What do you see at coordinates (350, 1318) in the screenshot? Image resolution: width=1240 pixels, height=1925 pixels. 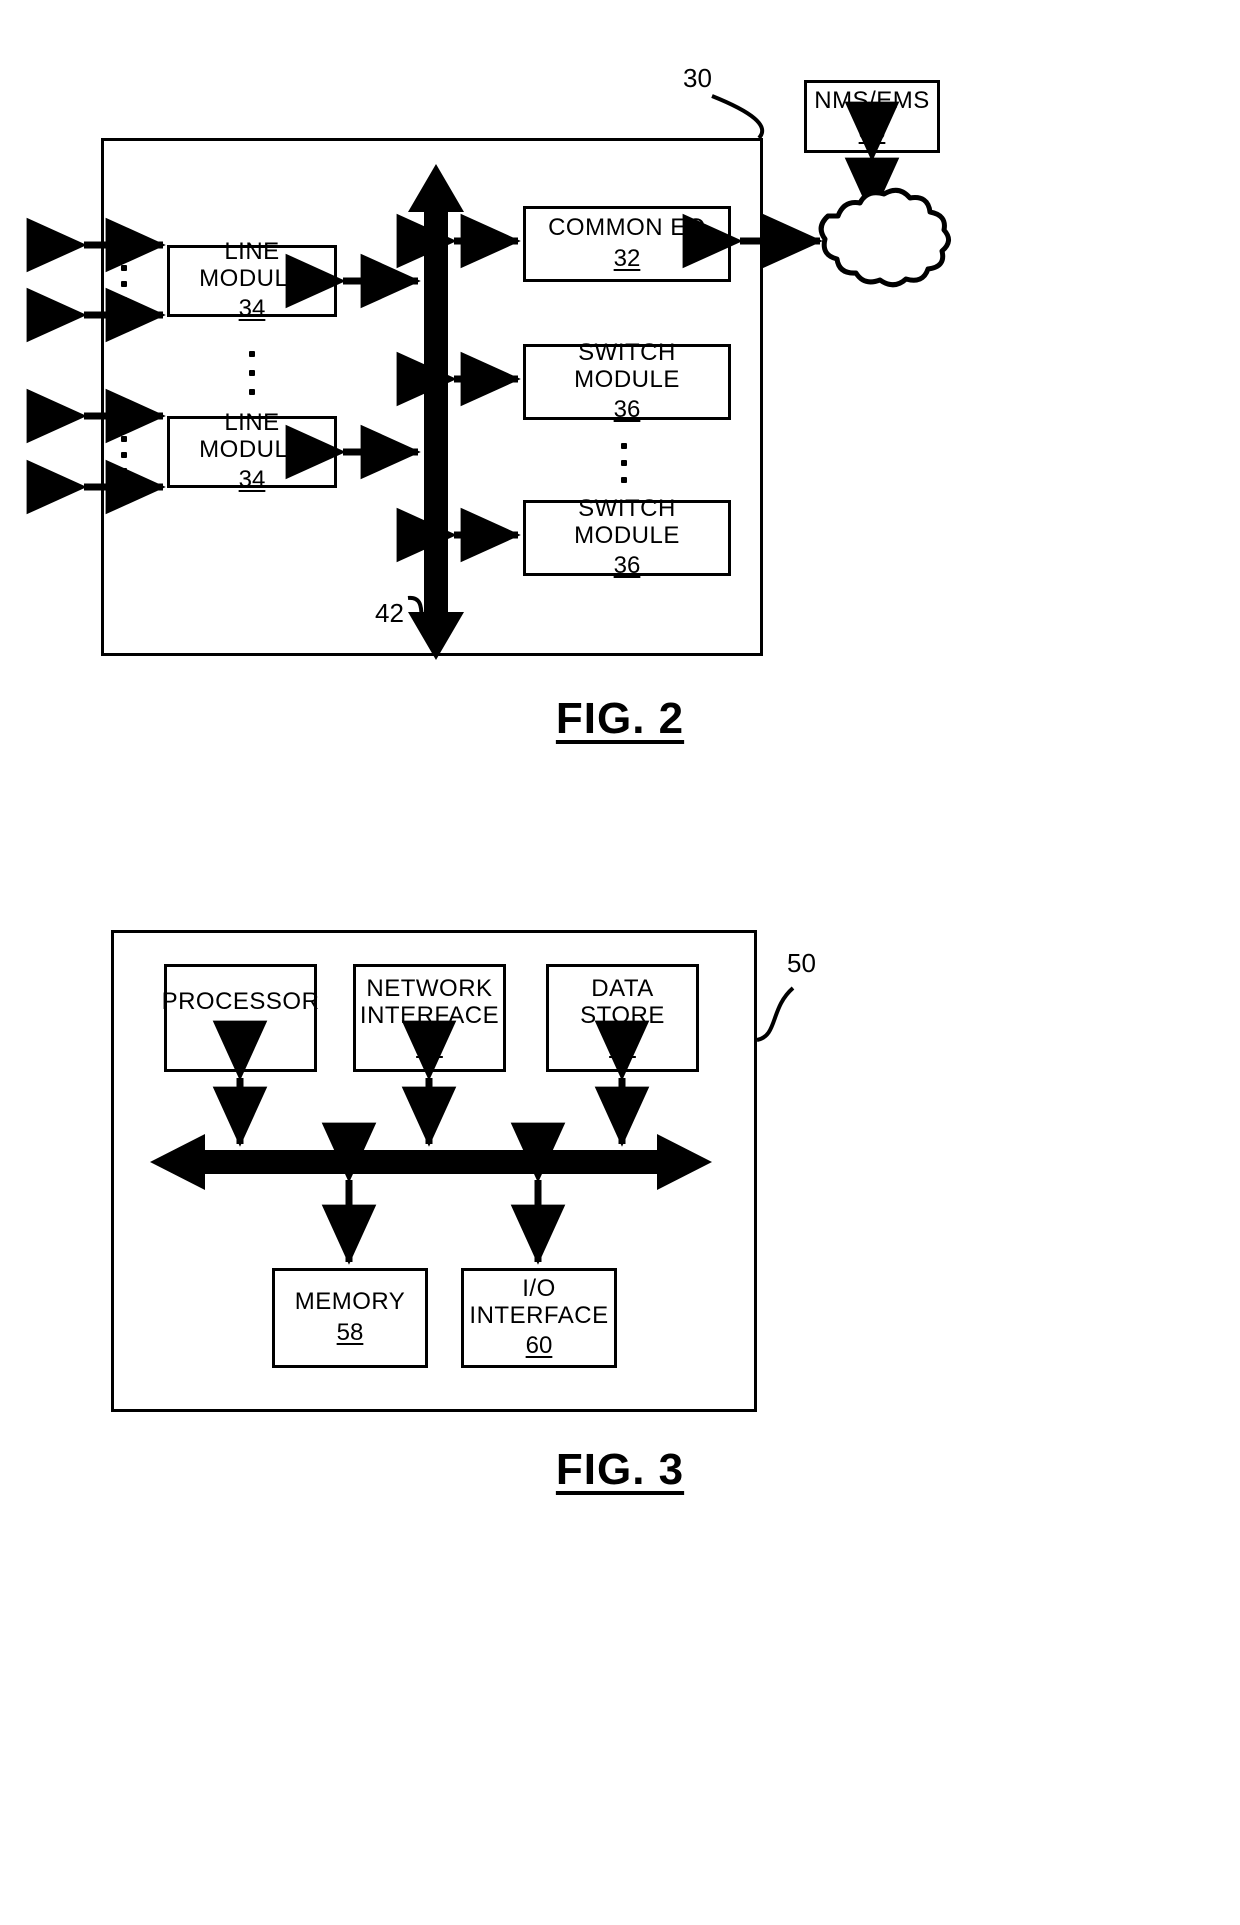 I see `fig3-memory: MEMORY 58` at bounding box center [350, 1318].